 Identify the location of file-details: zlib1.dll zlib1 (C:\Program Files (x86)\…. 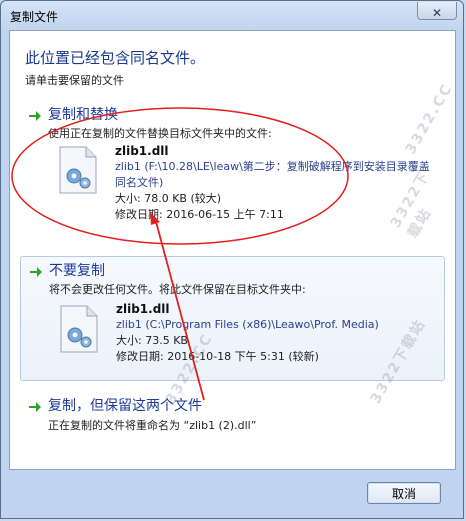
(276, 333).